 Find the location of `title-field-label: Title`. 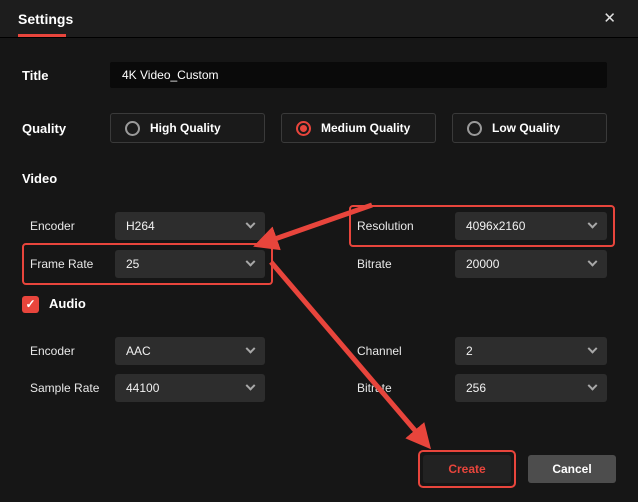

title-field-label: Title is located at coordinates (35, 75).